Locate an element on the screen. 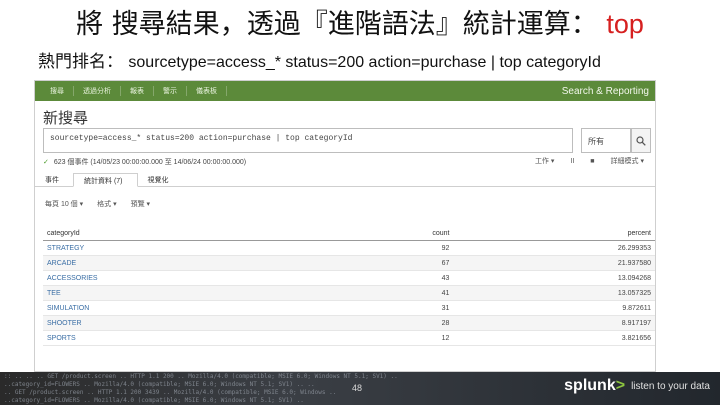  cell-count: 92 is located at coordinates (392, 248).